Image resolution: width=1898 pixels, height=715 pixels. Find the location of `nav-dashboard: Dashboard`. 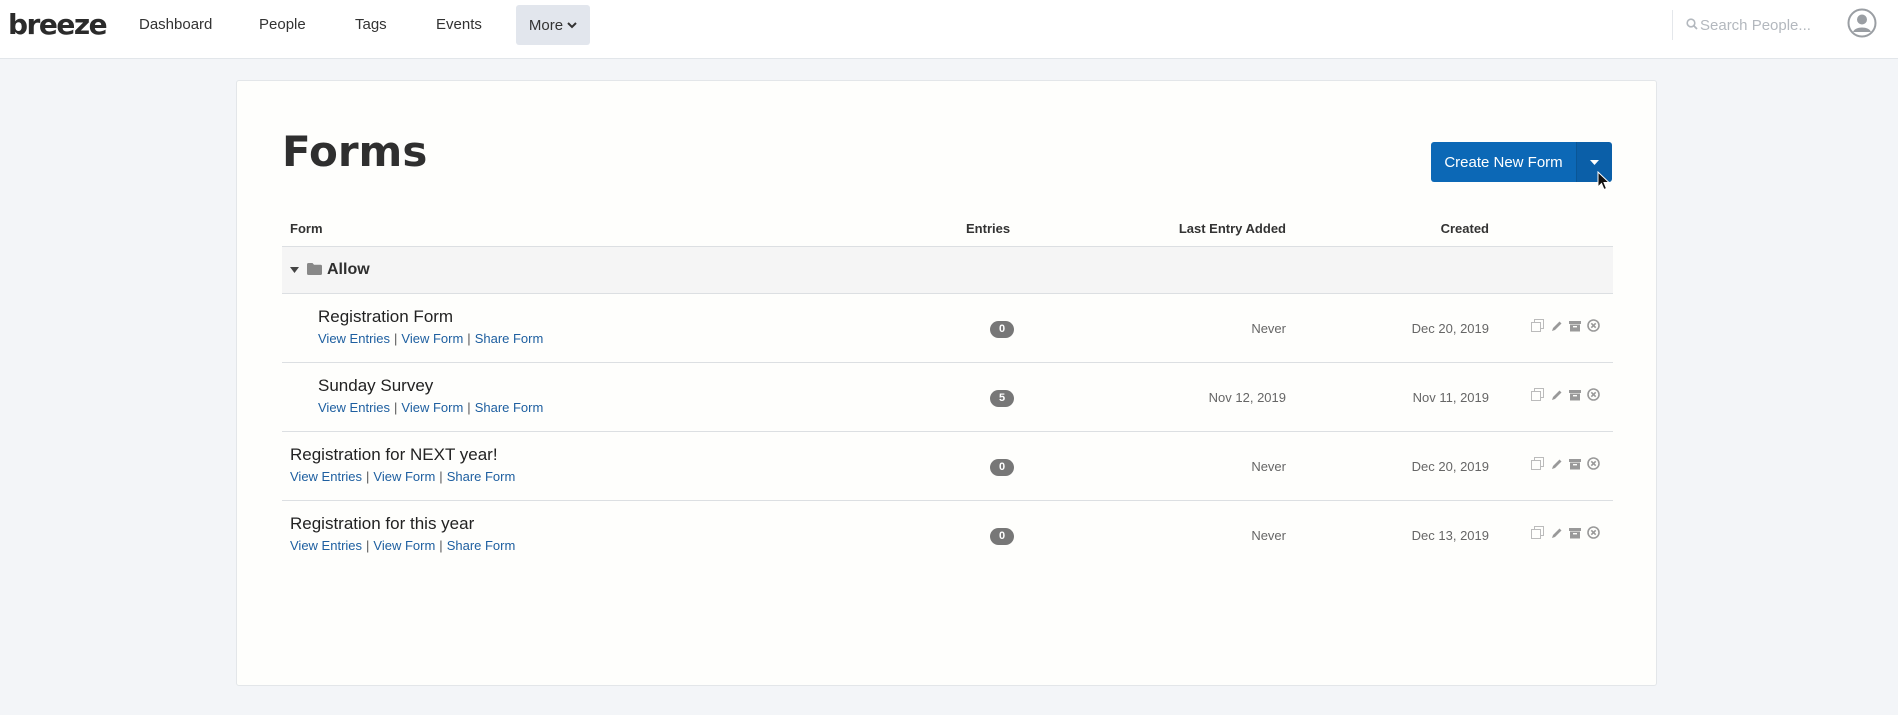

nav-dashboard: Dashboard is located at coordinates (175, 24).